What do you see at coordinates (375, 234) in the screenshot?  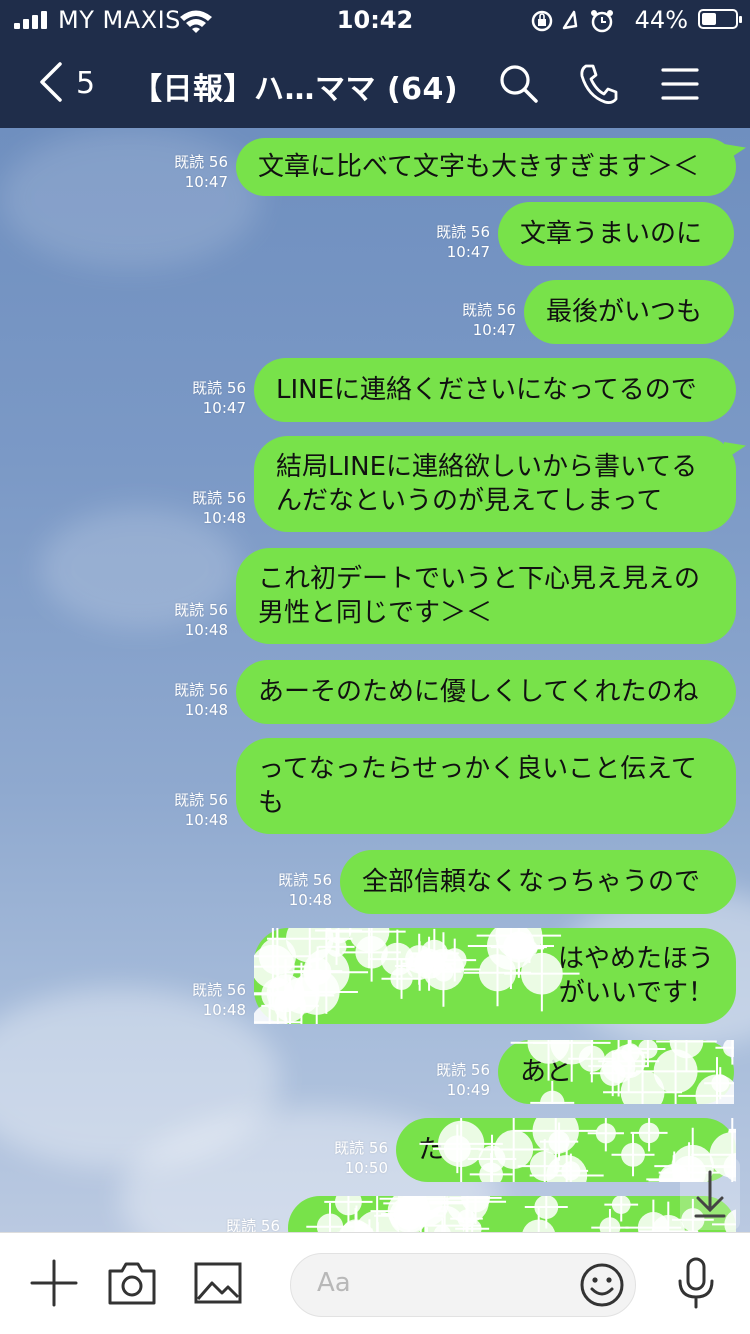 I see `message-row: 既読 56 10:47 文章うまいのに` at bounding box center [375, 234].